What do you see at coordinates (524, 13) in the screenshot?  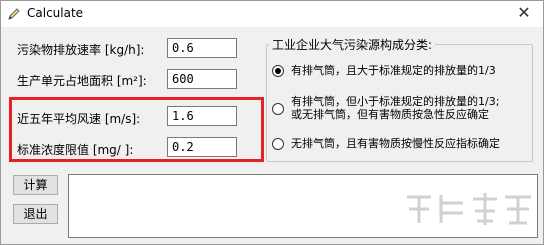 I see `close-button: ✕` at bounding box center [524, 13].